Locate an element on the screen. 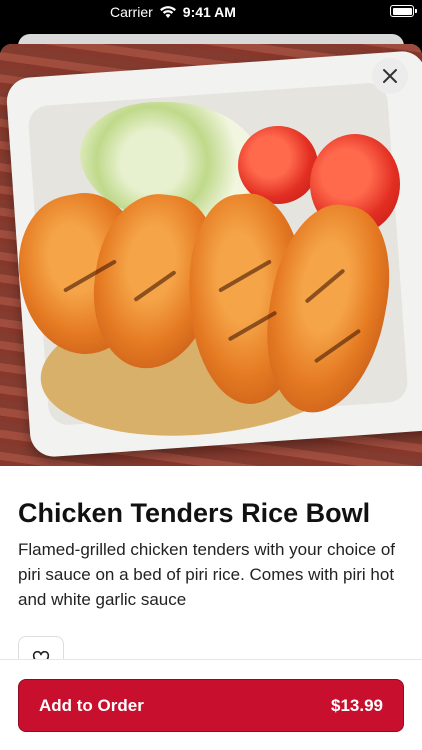 The image size is (422, 750). add-to-order-label: Add to Order is located at coordinates (91, 705).